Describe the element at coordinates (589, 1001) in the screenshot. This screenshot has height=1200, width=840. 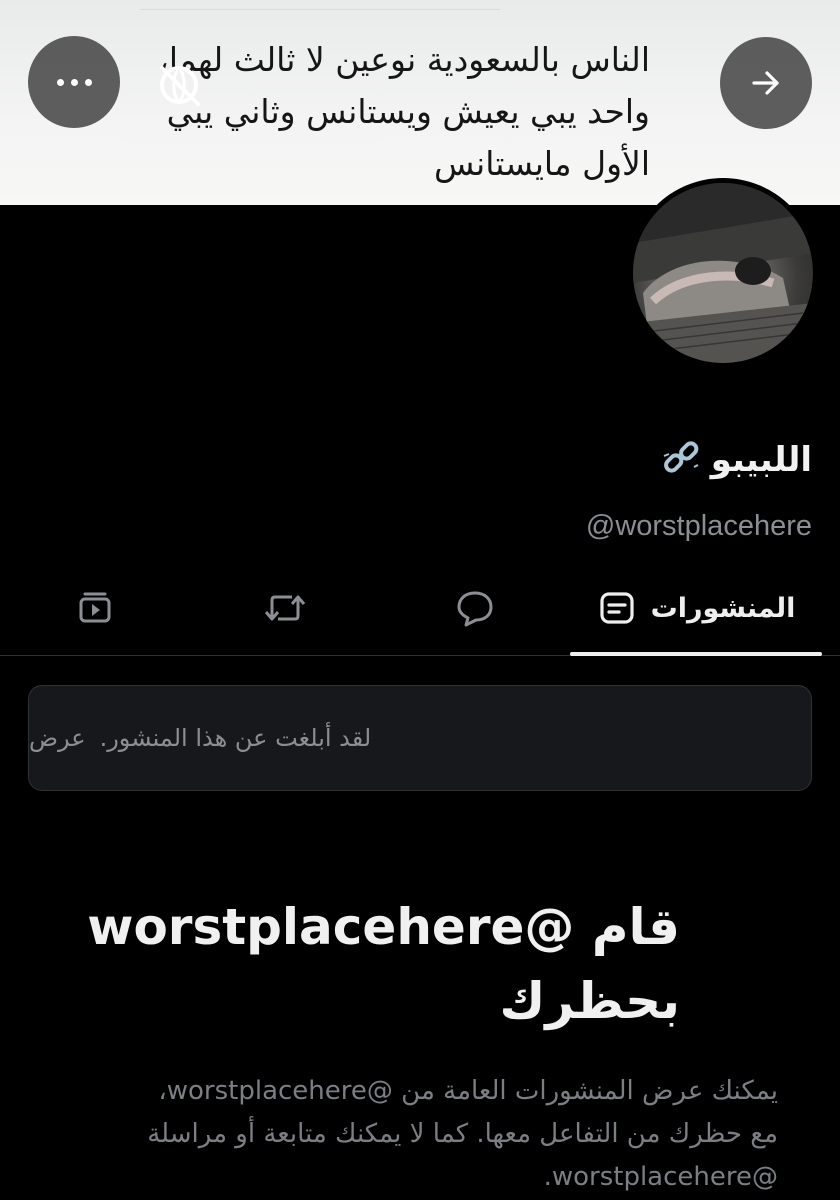
I see `blocked-title-line: بحظرك` at that location.